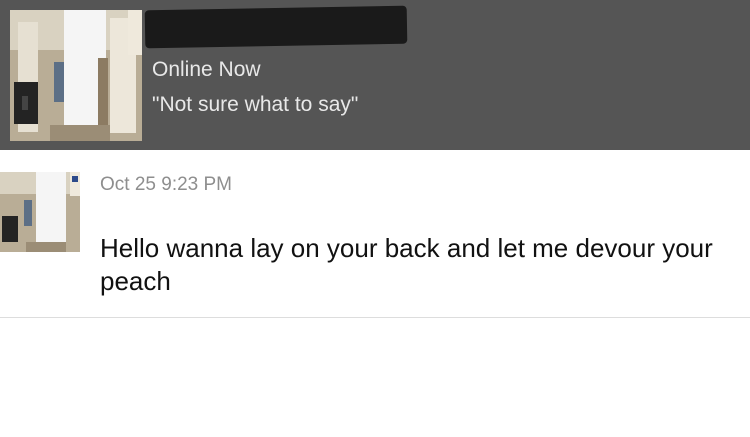 The width and height of the screenshot is (750, 437). Describe the element at coordinates (255, 104) in the screenshot. I see `profile-quote: "Not sure what to say"` at that location.